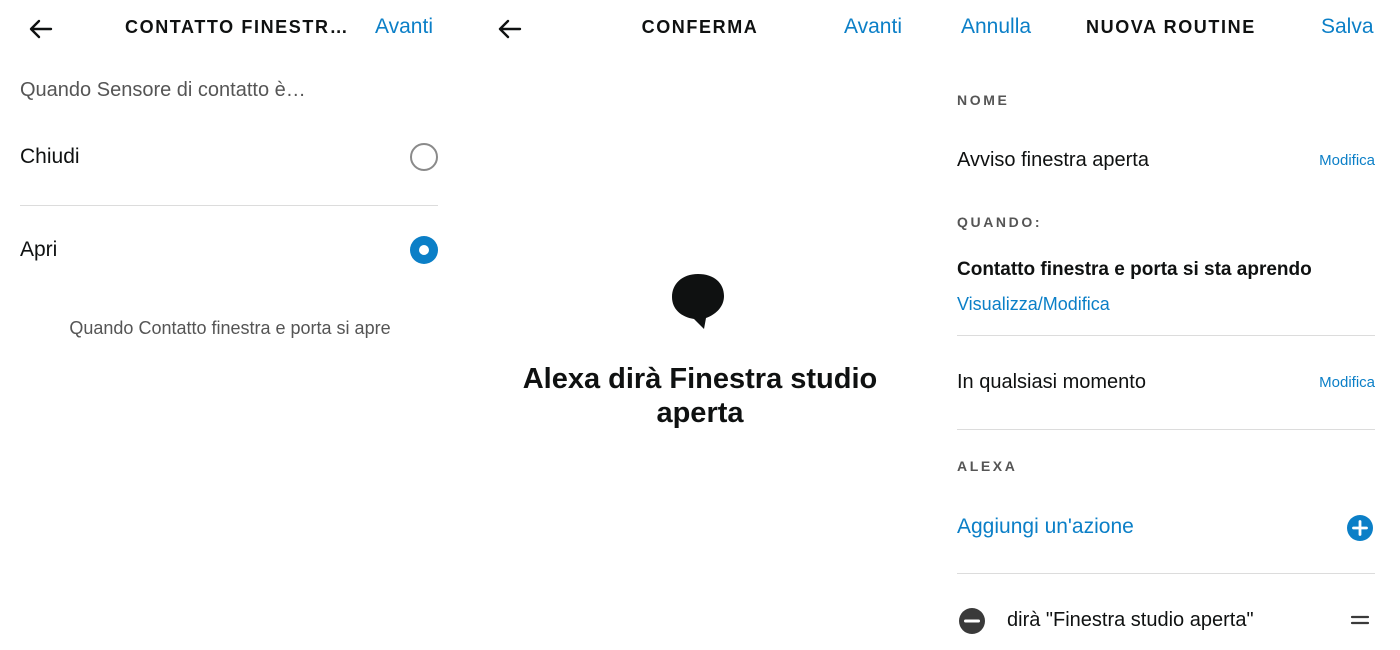 The height and width of the screenshot is (650, 1400). What do you see at coordinates (1053, 160) in the screenshot?
I see `routine-name: Avviso finestra aperta` at bounding box center [1053, 160].